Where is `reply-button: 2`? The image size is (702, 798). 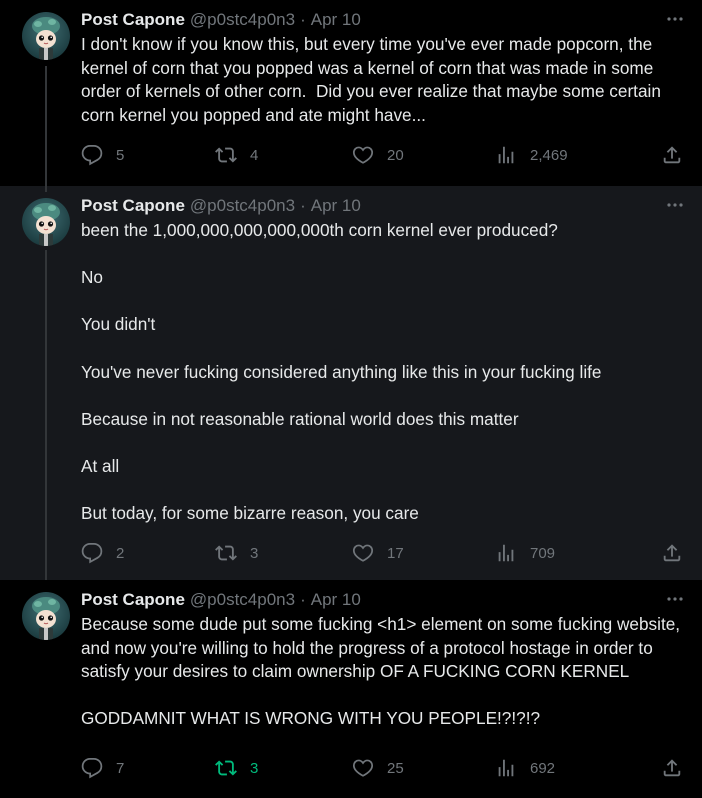 reply-button: 2 is located at coordinates (102, 553).